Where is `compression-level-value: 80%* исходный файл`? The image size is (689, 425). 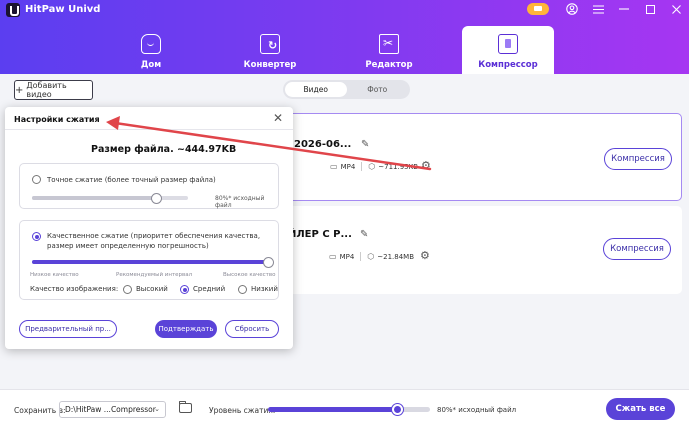
compression-level-value: 80%* исходный файл is located at coordinates (477, 410).